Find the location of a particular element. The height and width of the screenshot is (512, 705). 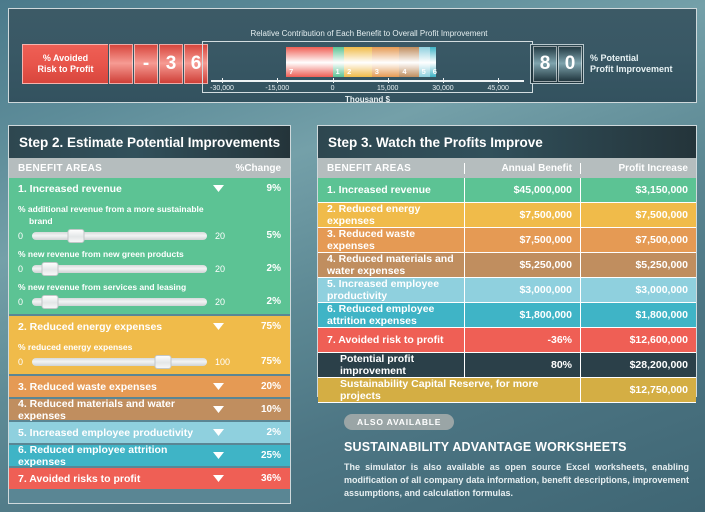

benefit-name: 3. Reduced waste expenses is located at coordinates (87, 386).